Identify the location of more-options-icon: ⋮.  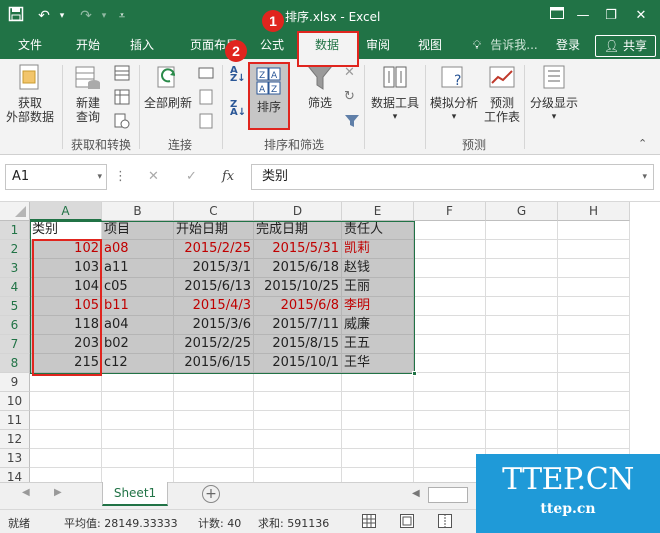
(120, 177).